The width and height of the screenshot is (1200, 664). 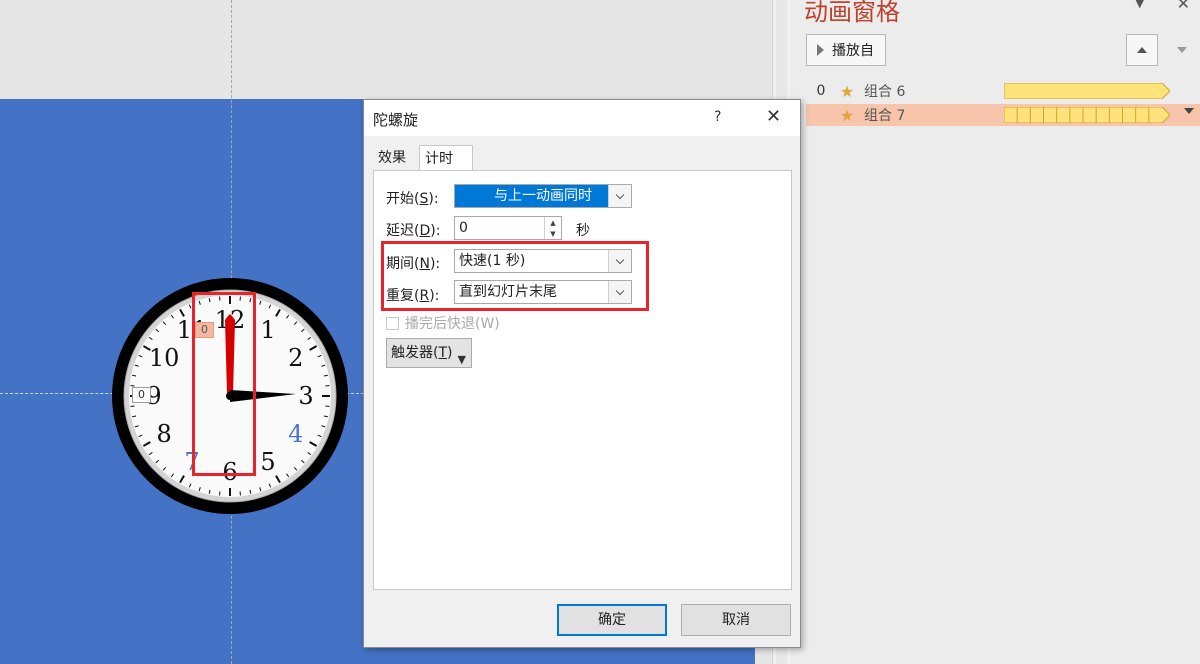 I want to click on trigger-button: 触发器(T) ▼, so click(x=429, y=353).